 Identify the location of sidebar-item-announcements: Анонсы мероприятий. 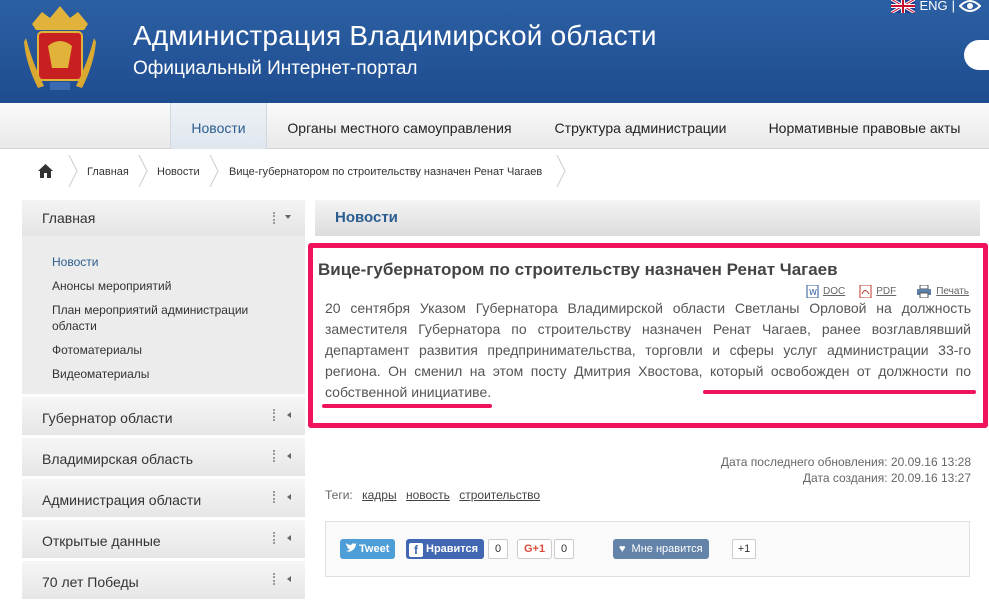
(162, 286).